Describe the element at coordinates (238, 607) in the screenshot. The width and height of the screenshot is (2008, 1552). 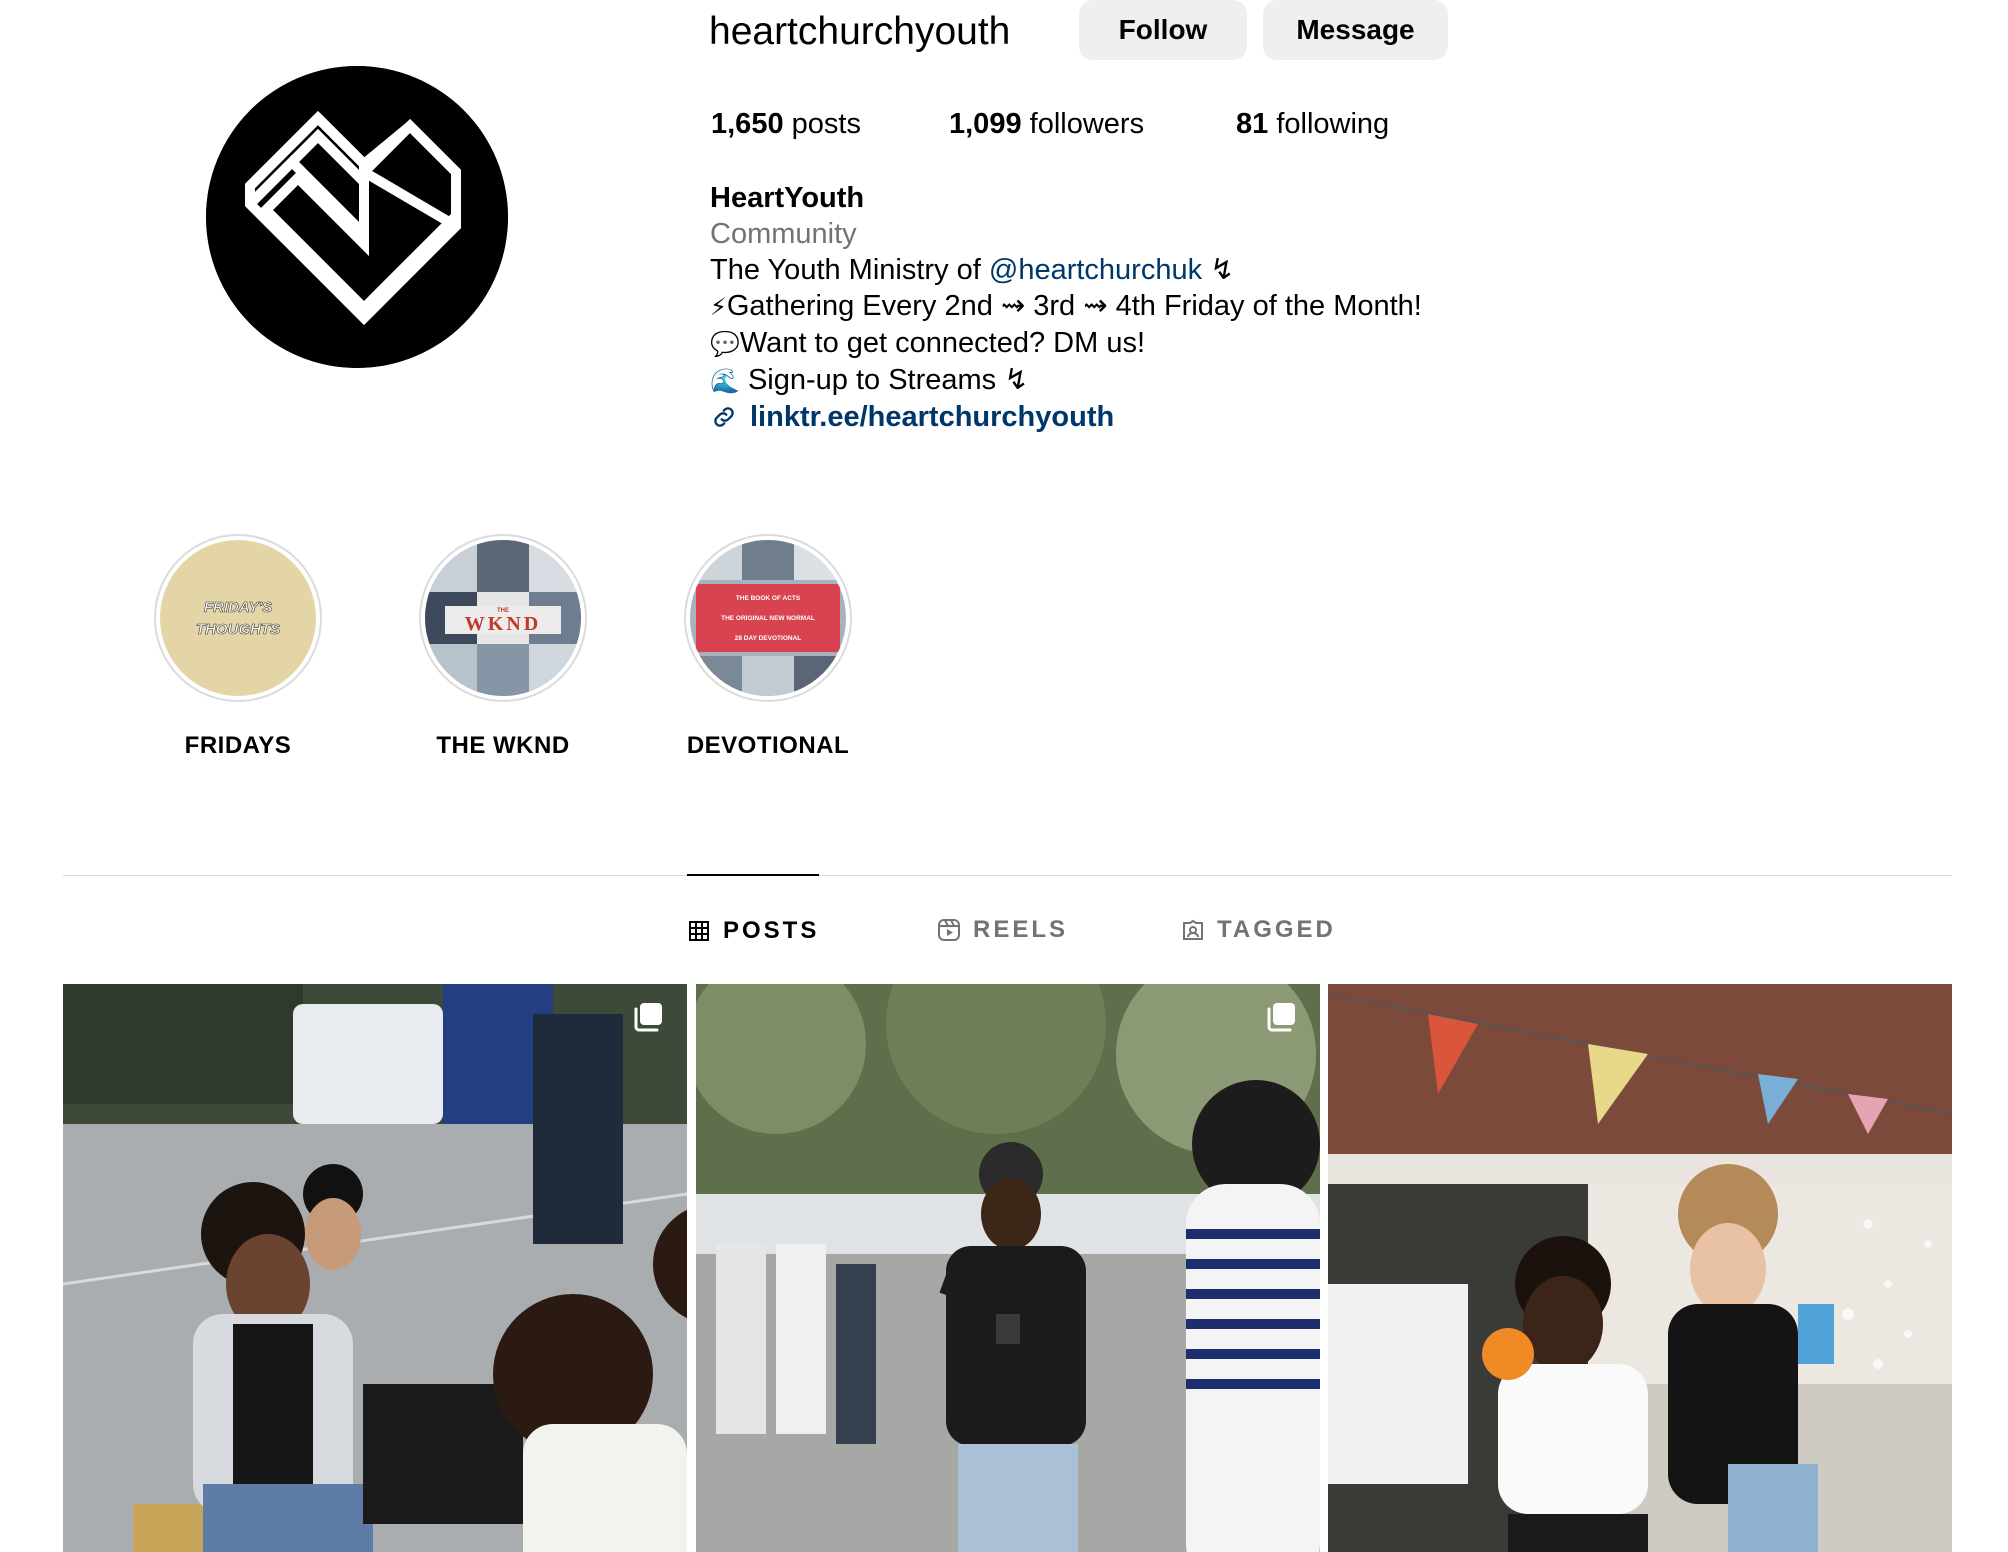
I see `highlight-cover-text-1: FRIDAY'S` at that location.